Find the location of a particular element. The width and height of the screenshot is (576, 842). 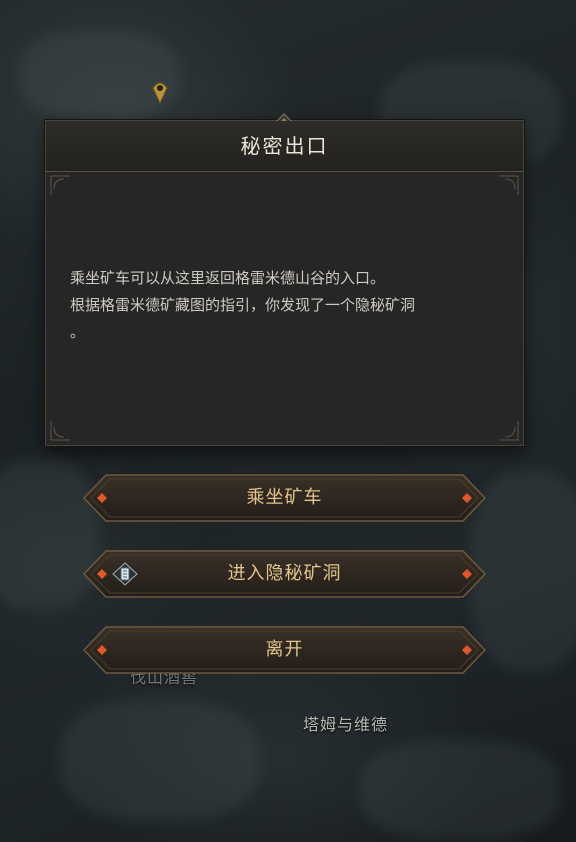

map-location-label: 塔姆与维德 is located at coordinates (345, 723).